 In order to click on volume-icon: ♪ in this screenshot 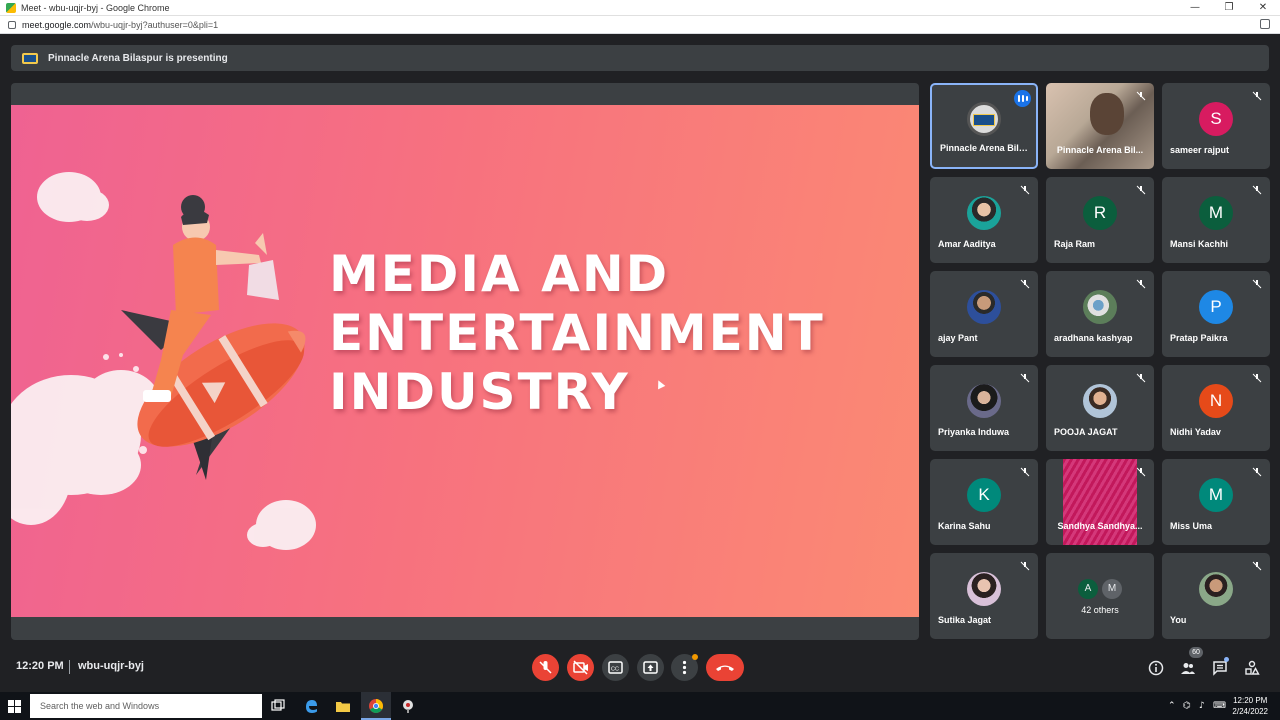, I will do `click(1202, 706)`.